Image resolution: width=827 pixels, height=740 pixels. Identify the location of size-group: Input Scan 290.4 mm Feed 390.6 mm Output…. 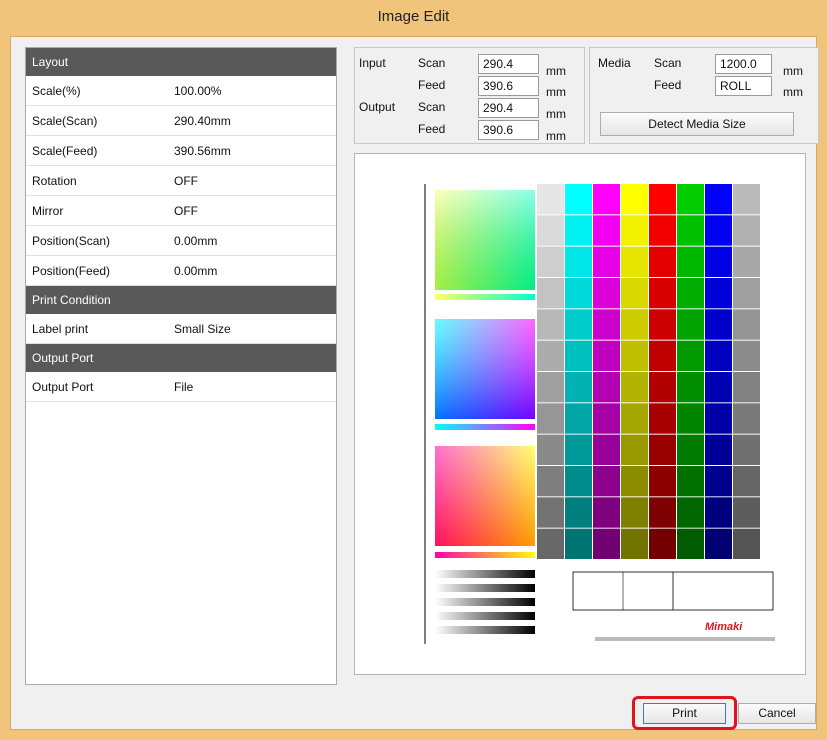
(469, 95).